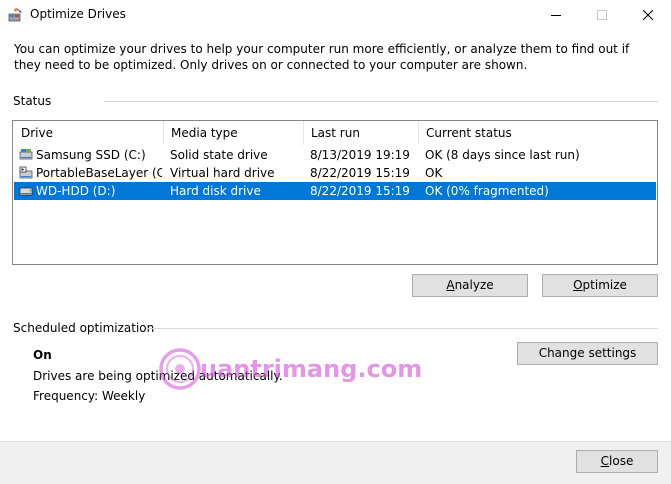  I want to click on title-bar: Optimize Drives, so click(335, 15).